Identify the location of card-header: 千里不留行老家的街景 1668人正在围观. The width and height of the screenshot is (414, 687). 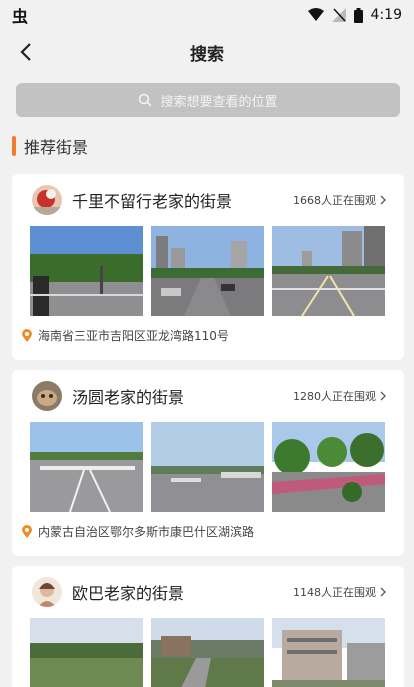
(208, 200).